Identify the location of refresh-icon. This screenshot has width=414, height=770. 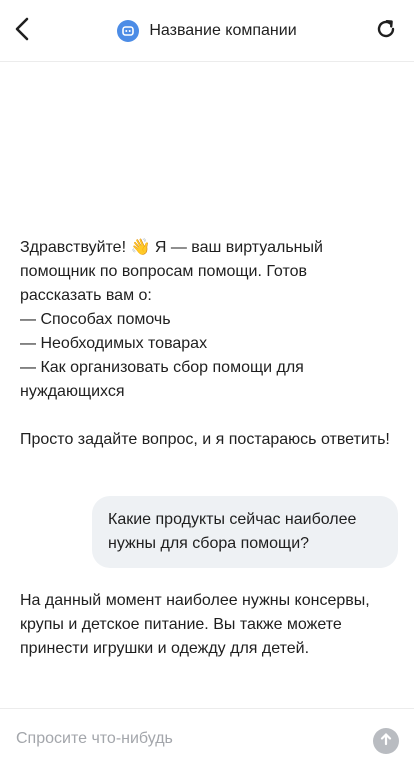
(386, 31).